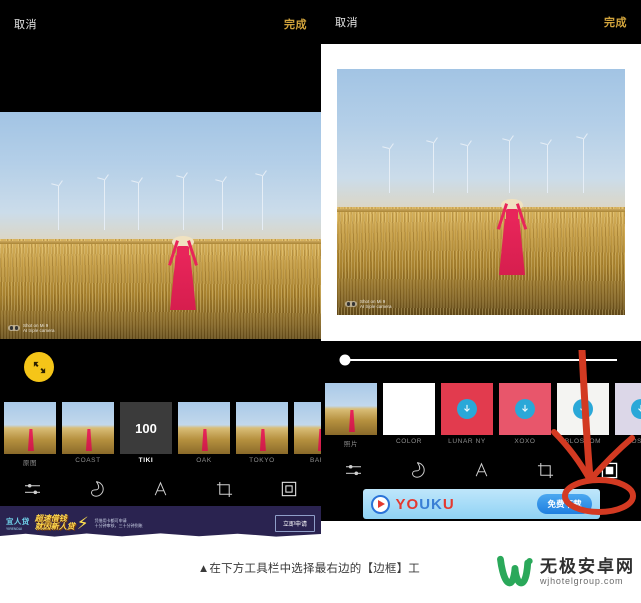 The image size is (641, 603). I want to click on border-width-slider-row, so click(481, 360).